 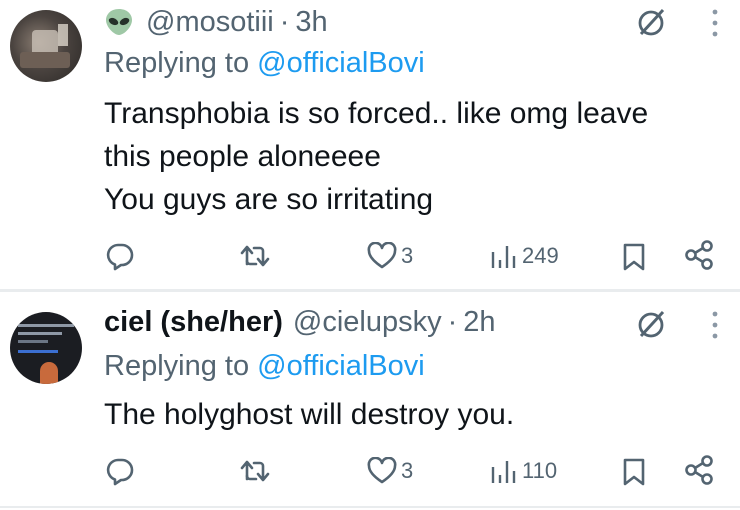 What do you see at coordinates (311, 22) in the screenshot?
I see `tweet-time: 3h` at bounding box center [311, 22].